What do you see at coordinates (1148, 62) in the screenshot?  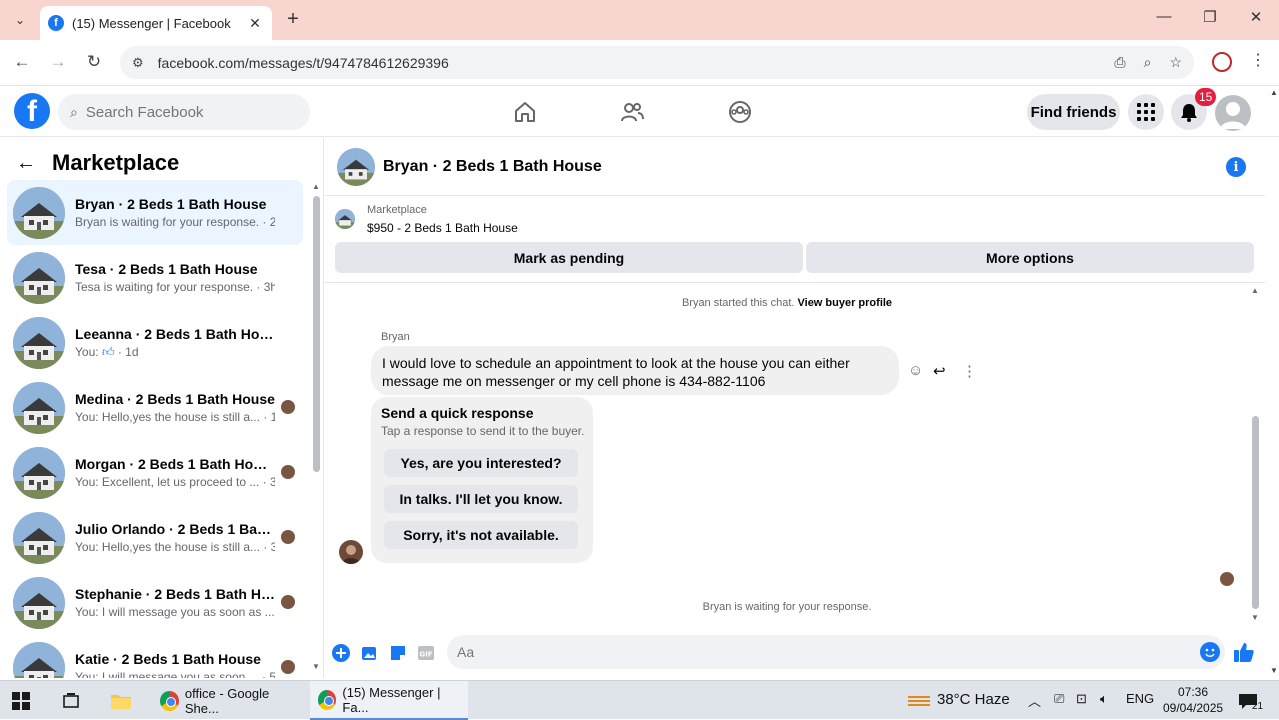 I see `zoom-icon: ⌕` at bounding box center [1148, 62].